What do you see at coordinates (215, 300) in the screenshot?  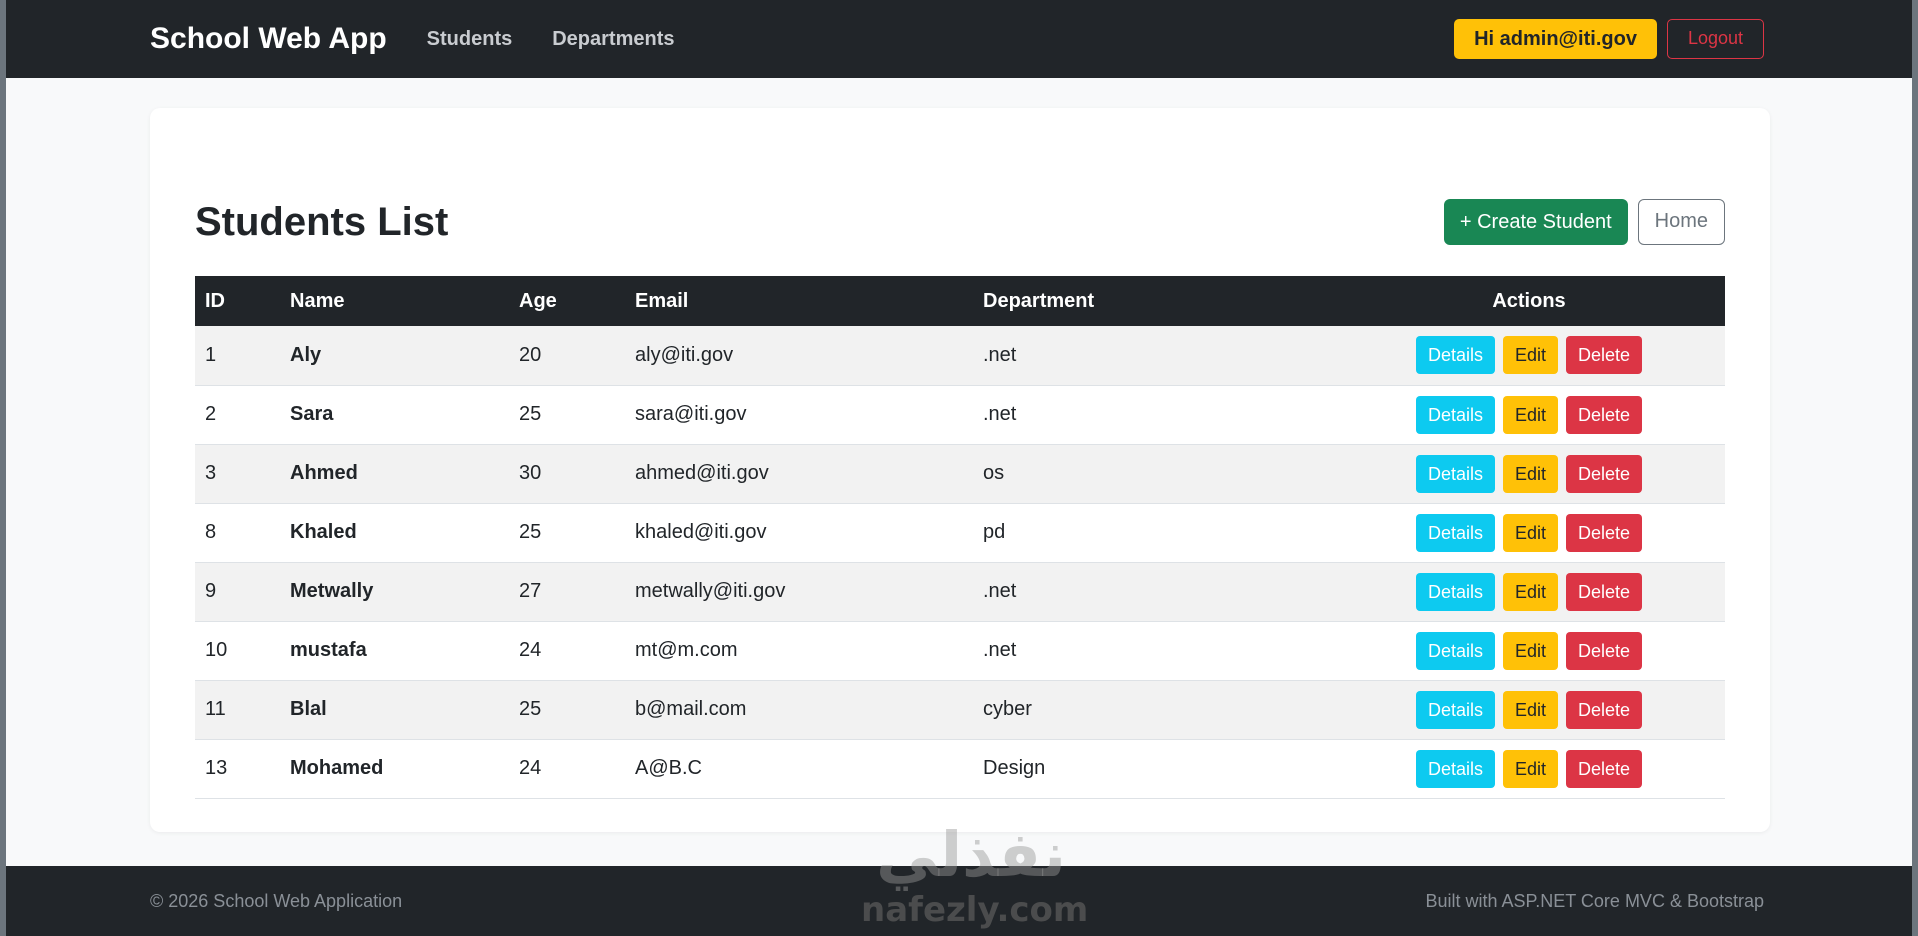 I see `column-header-id: ID` at bounding box center [215, 300].